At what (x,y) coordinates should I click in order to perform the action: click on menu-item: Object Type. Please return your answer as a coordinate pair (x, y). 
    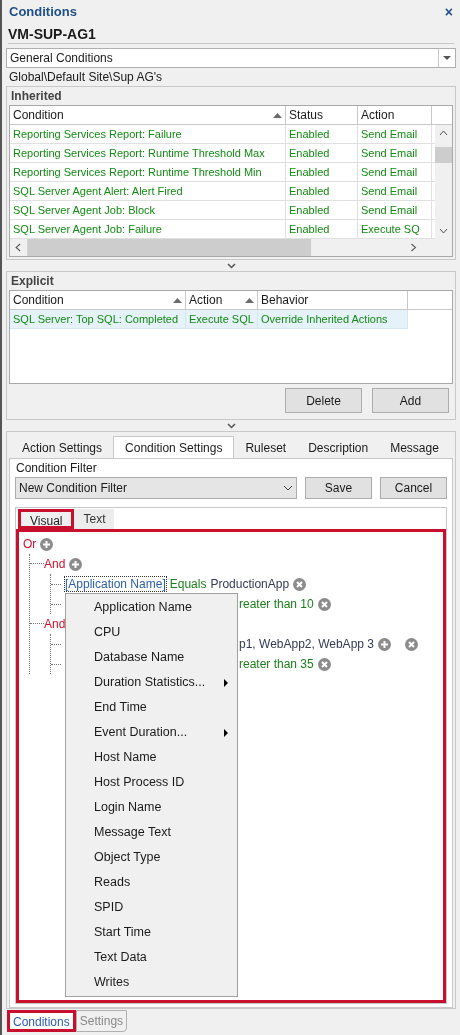
    Looking at the image, I should click on (151, 857).